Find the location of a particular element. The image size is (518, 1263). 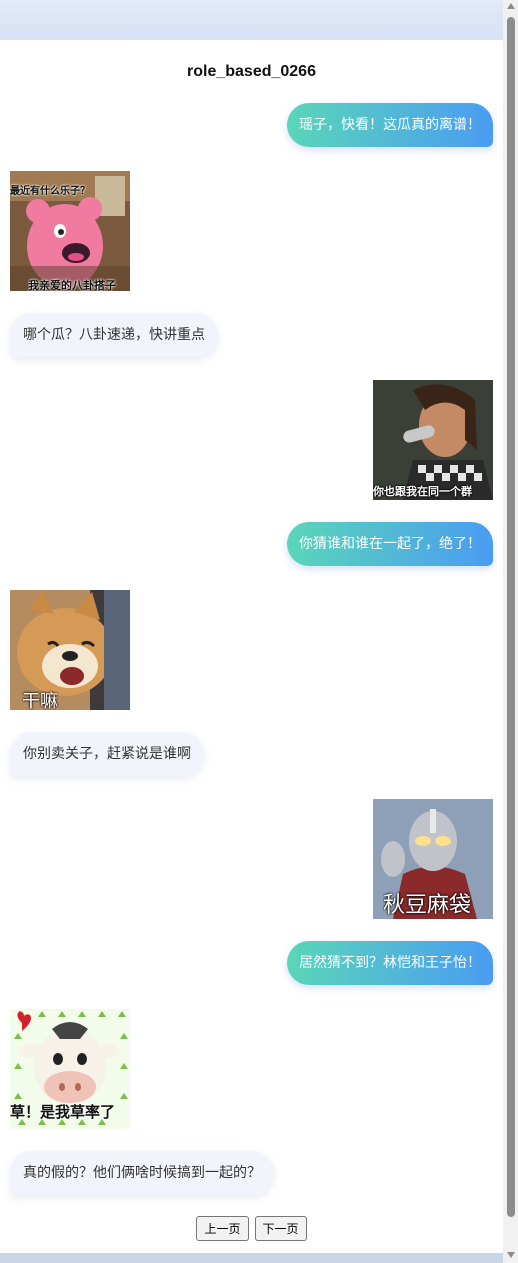

message-row: 秋豆麻袋 is located at coordinates (251, 859).